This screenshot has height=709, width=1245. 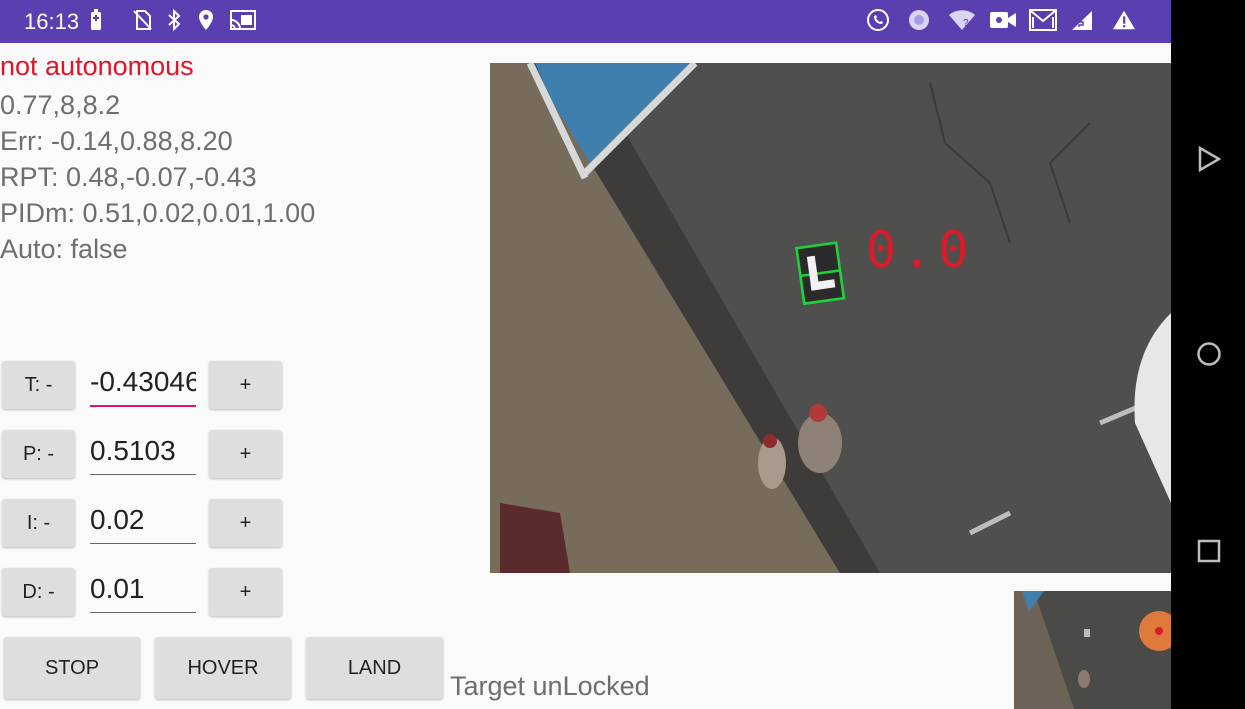 What do you see at coordinates (72, 668) in the screenshot?
I see `stop-button: STOP` at bounding box center [72, 668].